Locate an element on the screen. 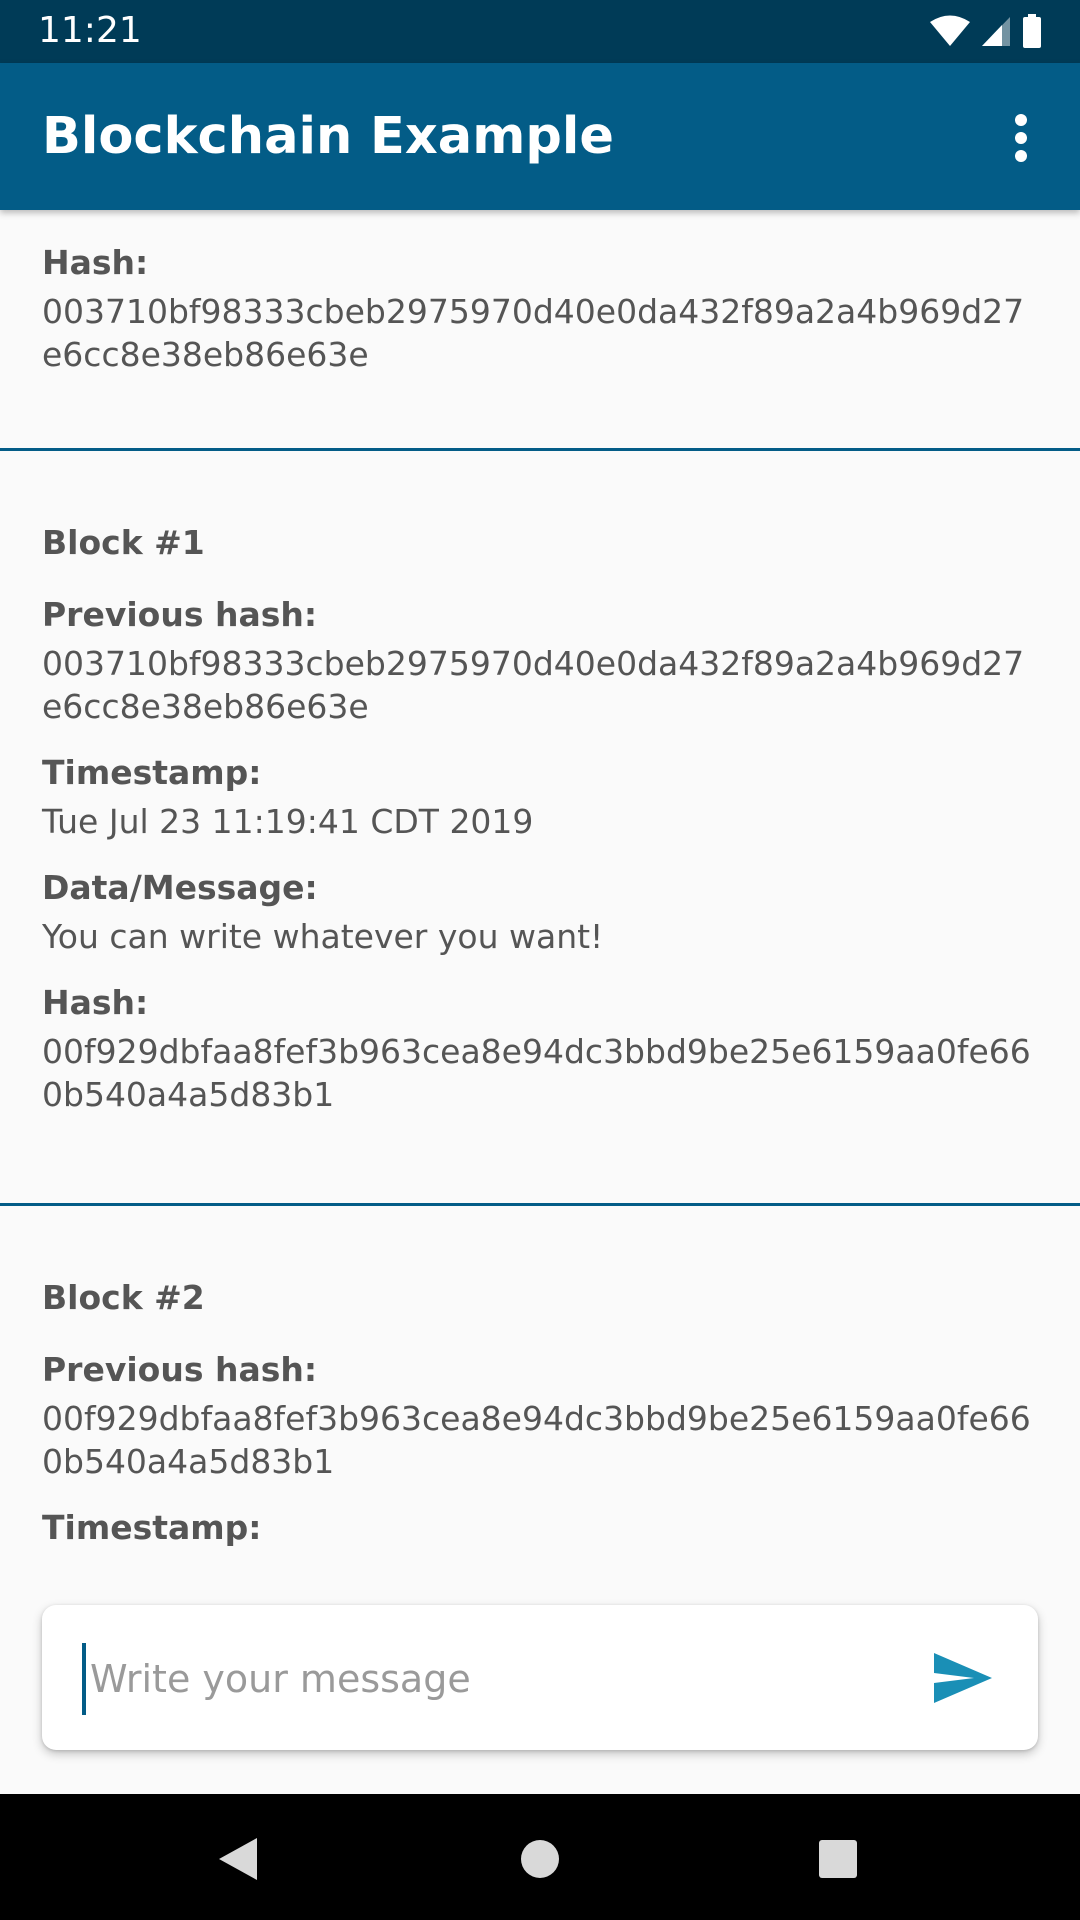  recents-button is located at coordinates (838, 1859).